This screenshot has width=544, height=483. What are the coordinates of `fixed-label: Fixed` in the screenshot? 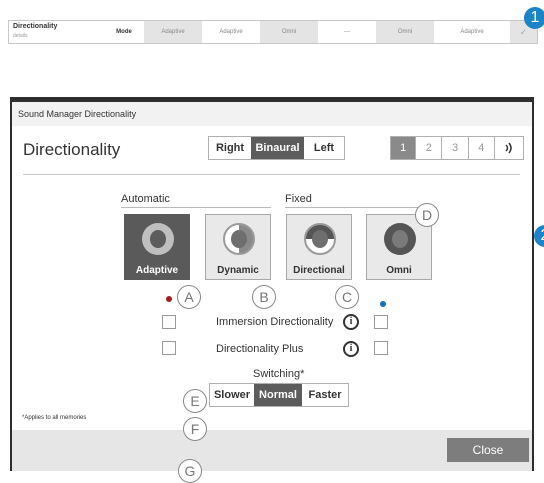 It's located at (298, 199).